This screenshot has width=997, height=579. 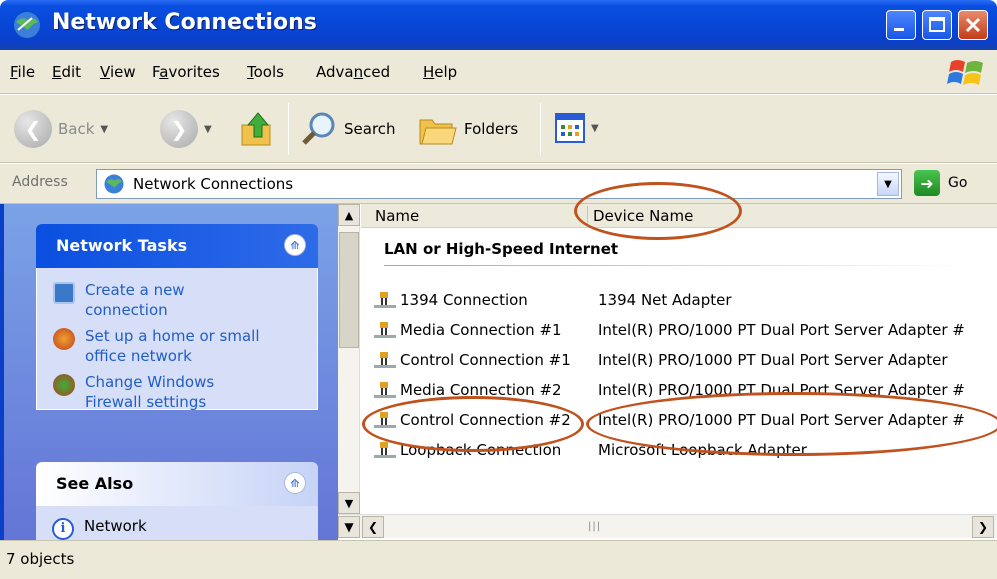 I want to click on address-bar: Address Network Connections ▼ ➜ Go, so click(x=498, y=184).